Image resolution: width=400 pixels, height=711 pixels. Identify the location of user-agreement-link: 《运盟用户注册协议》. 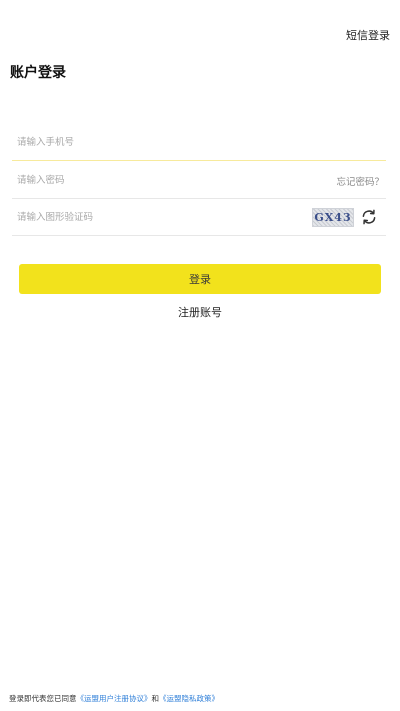
(114, 698).